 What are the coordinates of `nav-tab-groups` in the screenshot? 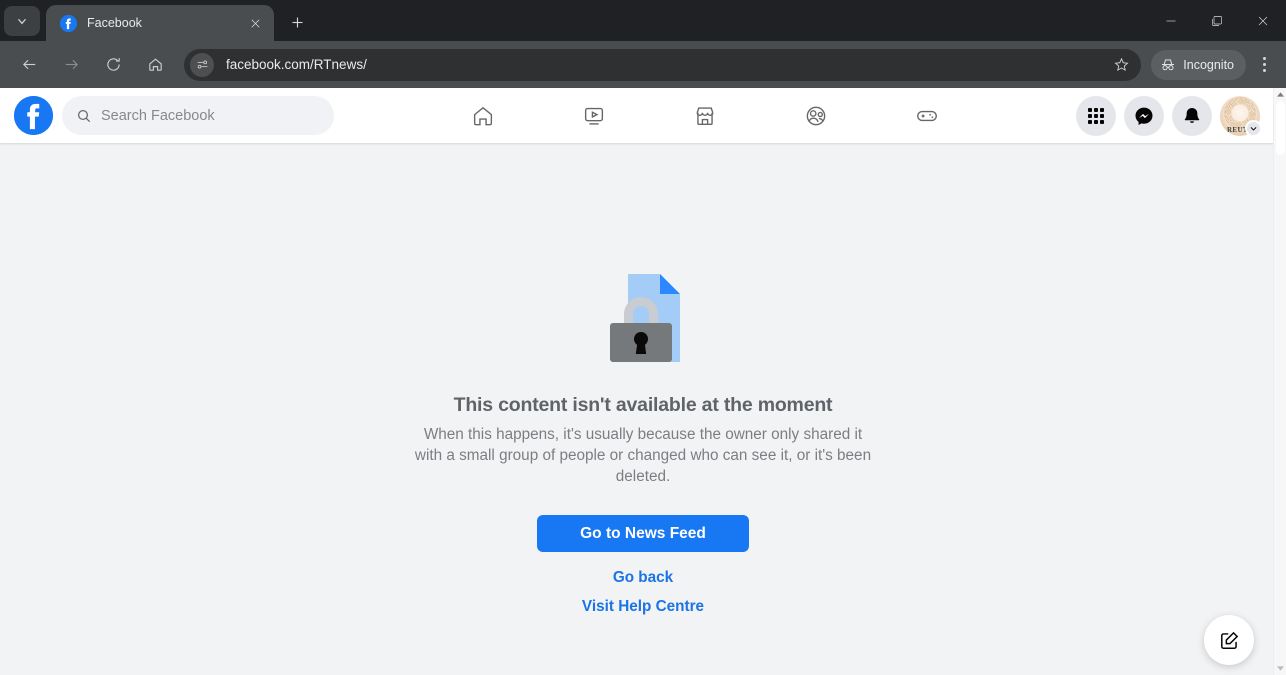 It's located at (816, 116).